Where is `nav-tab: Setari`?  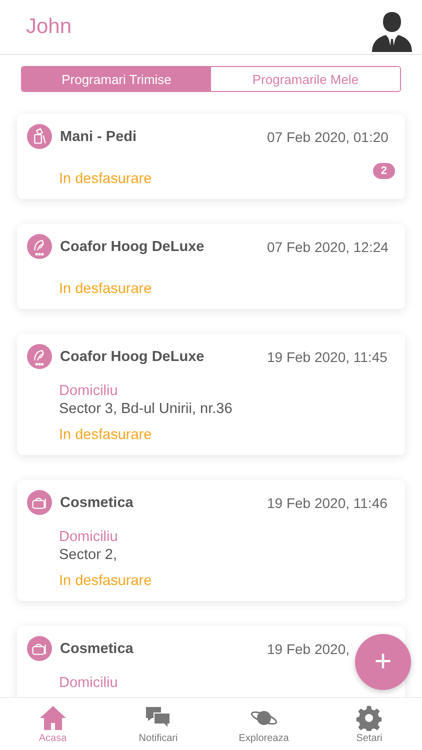 nav-tab: Setari is located at coordinates (369, 724).